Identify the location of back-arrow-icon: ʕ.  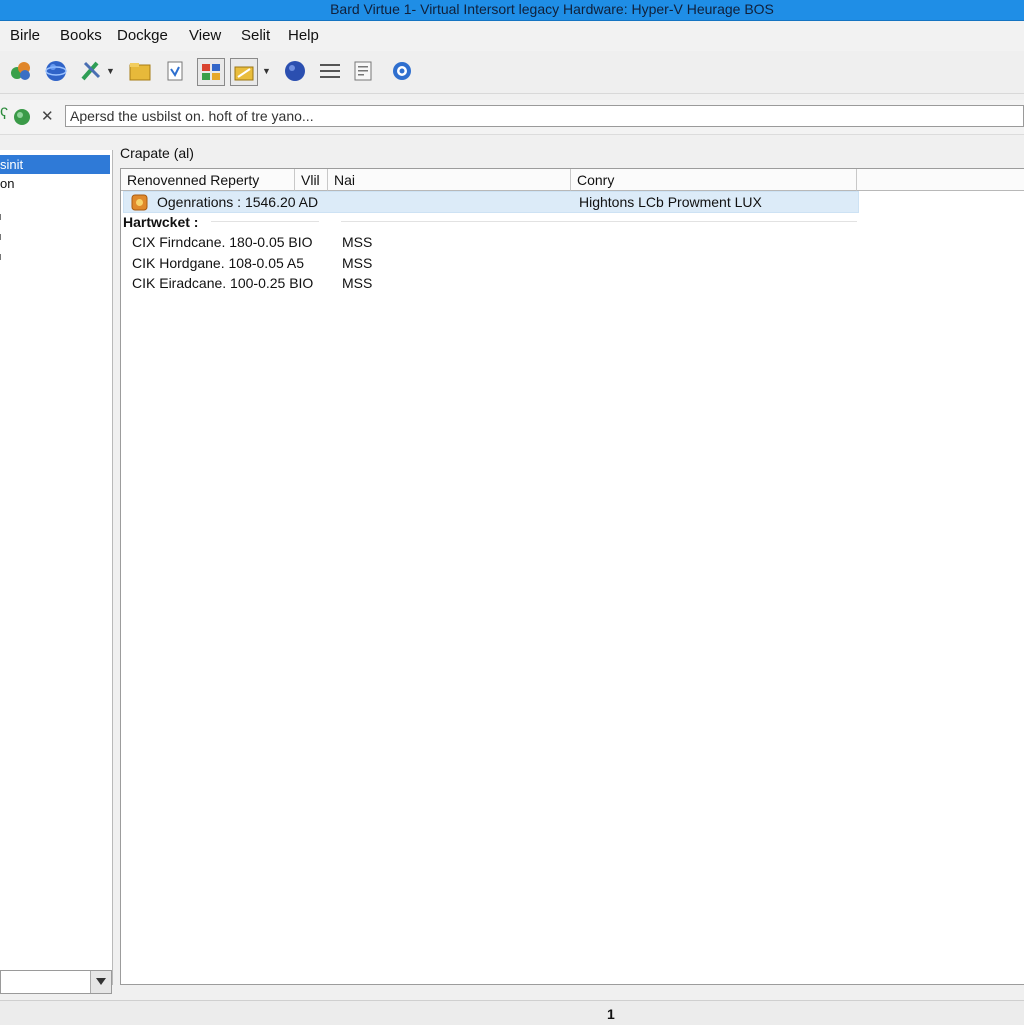
(4, 115).